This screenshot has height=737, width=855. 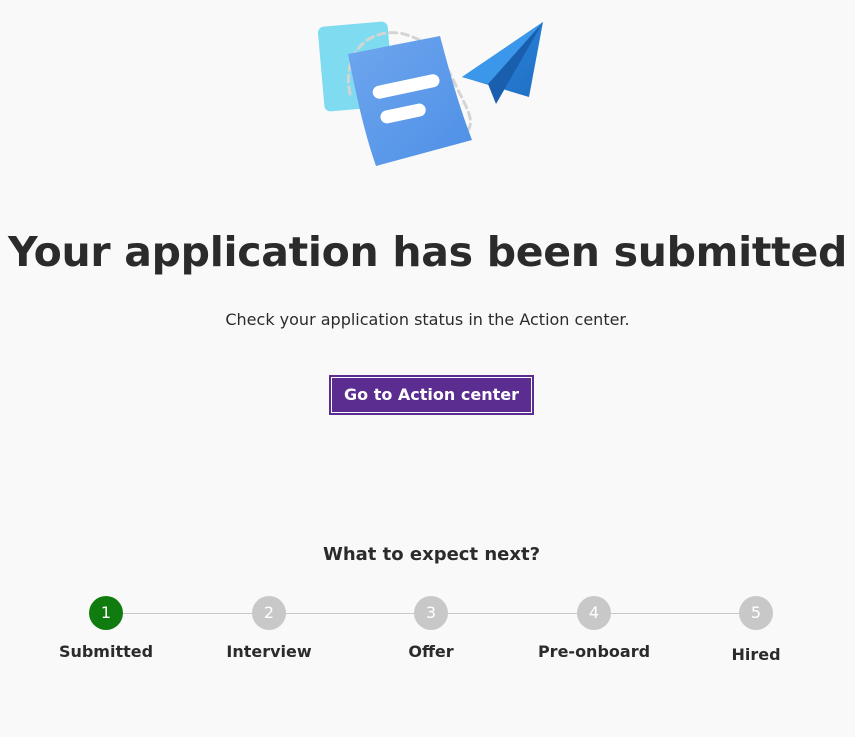 I want to click on step-number-badge: 5, so click(x=756, y=613).